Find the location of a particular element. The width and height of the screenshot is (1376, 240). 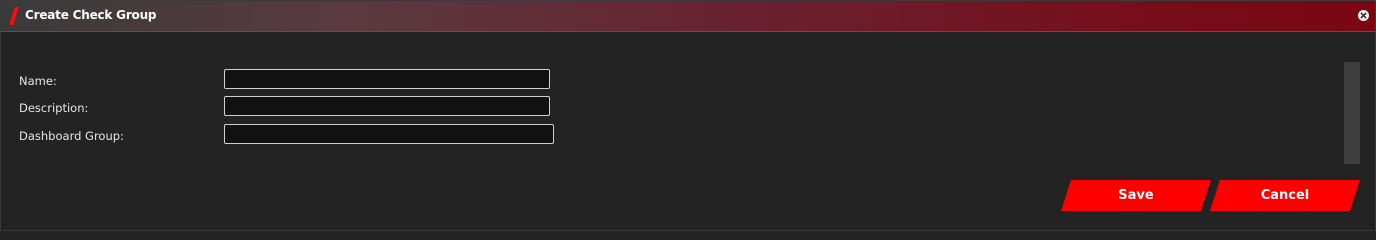

save-button-label: Save is located at coordinates (1136, 195).